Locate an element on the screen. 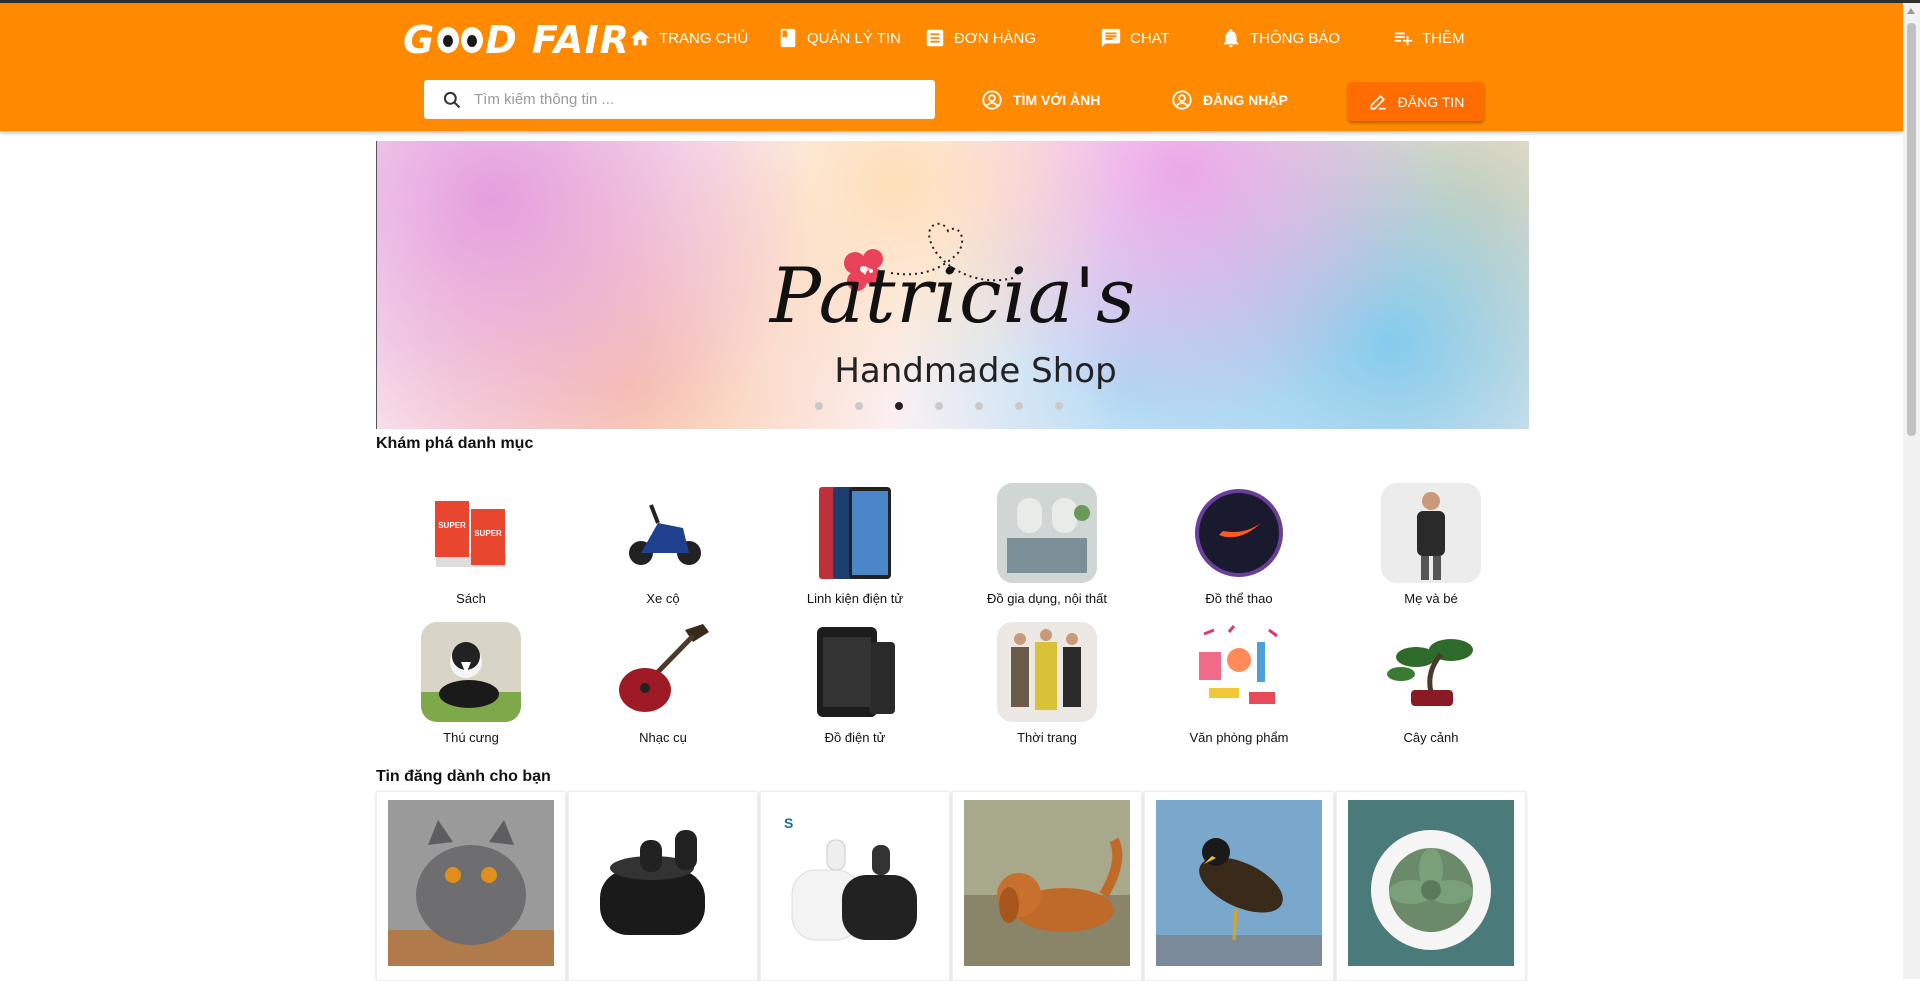 This screenshot has width=1920, height=981. earbuds-black-image is located at coordinates (663, 883).